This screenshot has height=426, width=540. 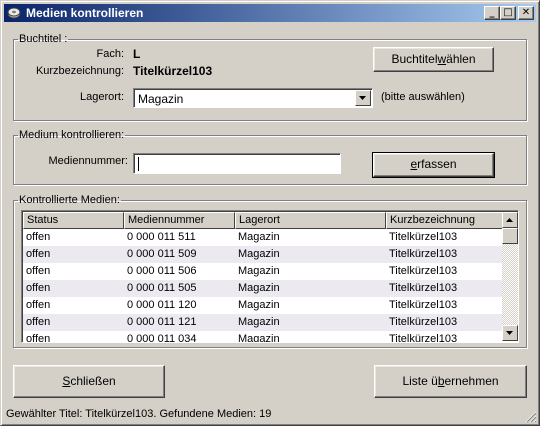 What do you see at coordinates (110, 54) in the screenshot?
I see `fach-label: Fach:` at bounding box center [110, 54].